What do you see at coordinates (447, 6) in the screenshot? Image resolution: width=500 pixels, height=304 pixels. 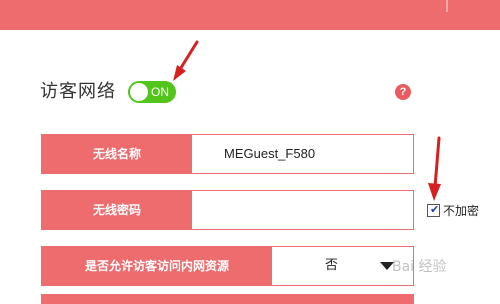 I see `header-divider` at bounding box center [447, 6].